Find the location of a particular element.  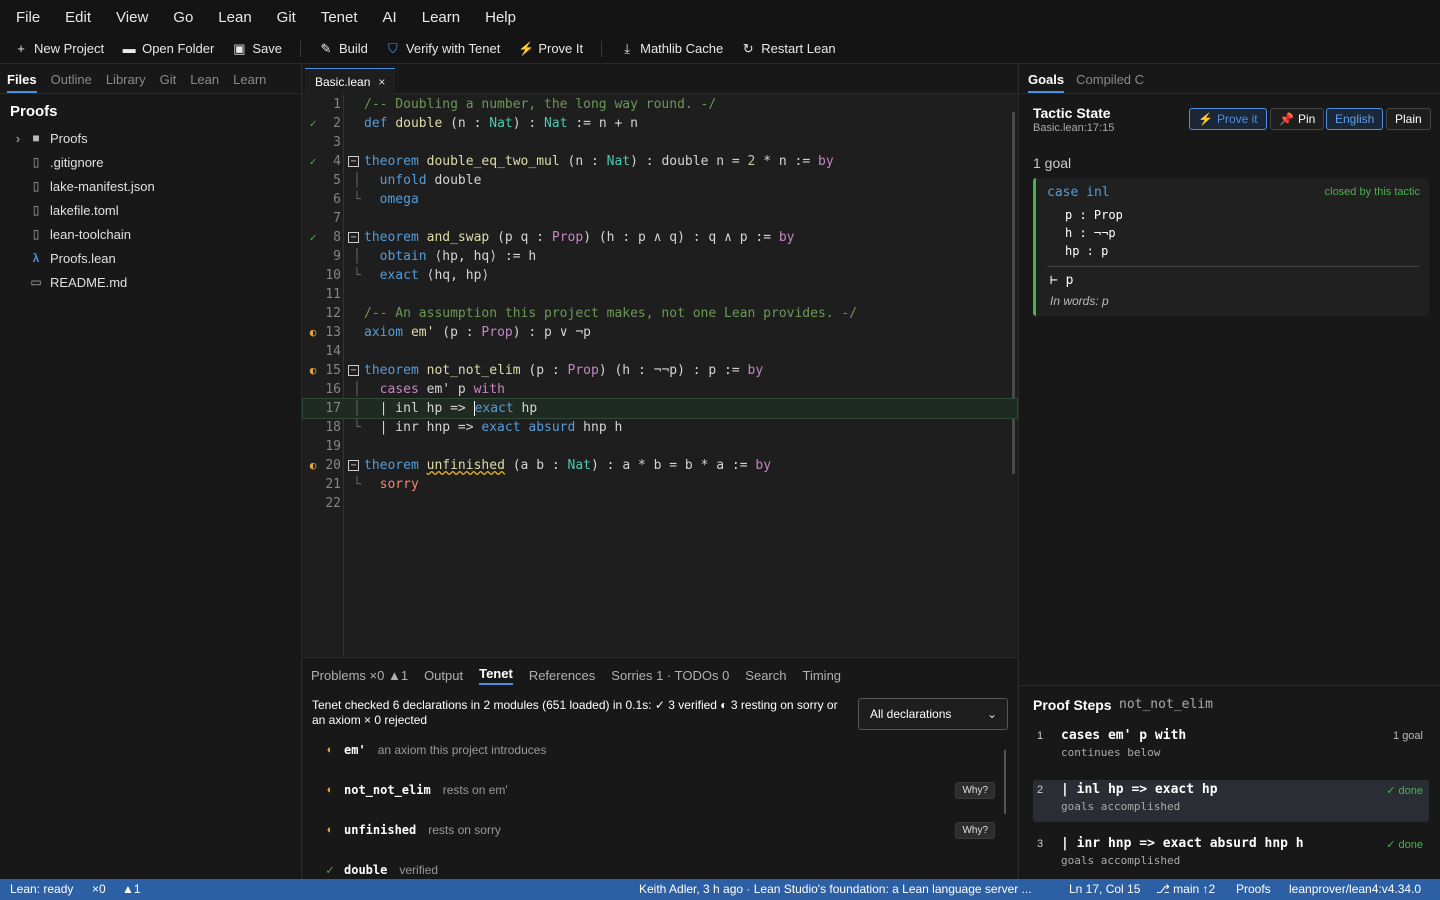

declaration-filter-select: All declarations ⌄ is located at coordinates (933, 714).